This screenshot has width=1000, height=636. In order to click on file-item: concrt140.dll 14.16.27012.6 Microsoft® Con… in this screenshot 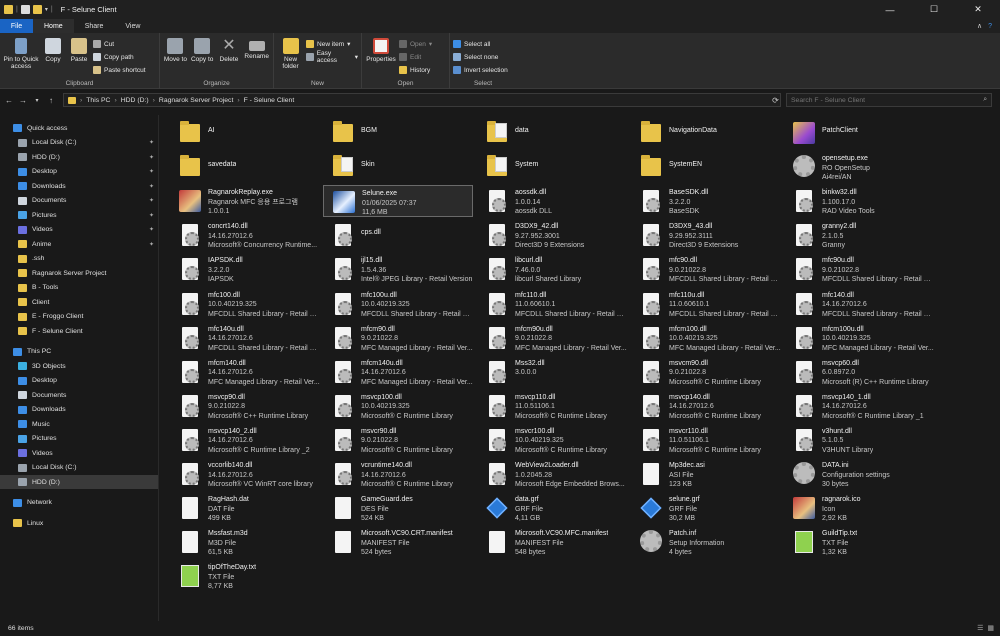, I will do `click(245, 235)`.